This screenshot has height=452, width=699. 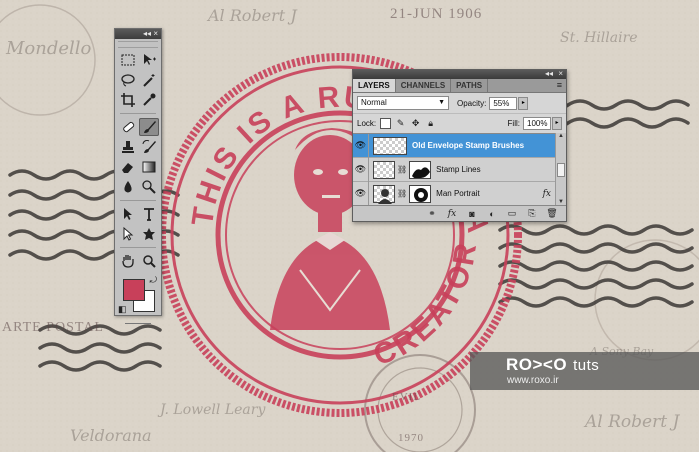 I want to click on postmark-year: 1970, so click(x=411, y=438).